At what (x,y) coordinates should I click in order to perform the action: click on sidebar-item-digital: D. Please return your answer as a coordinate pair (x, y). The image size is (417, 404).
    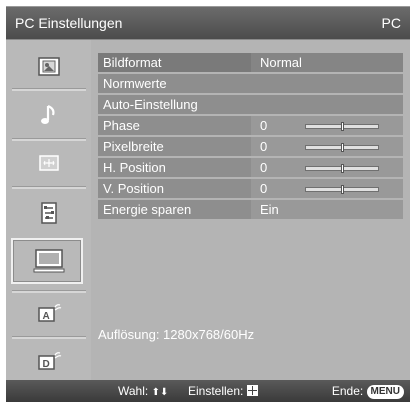
    Looking at the image, I should click on (48, 361).